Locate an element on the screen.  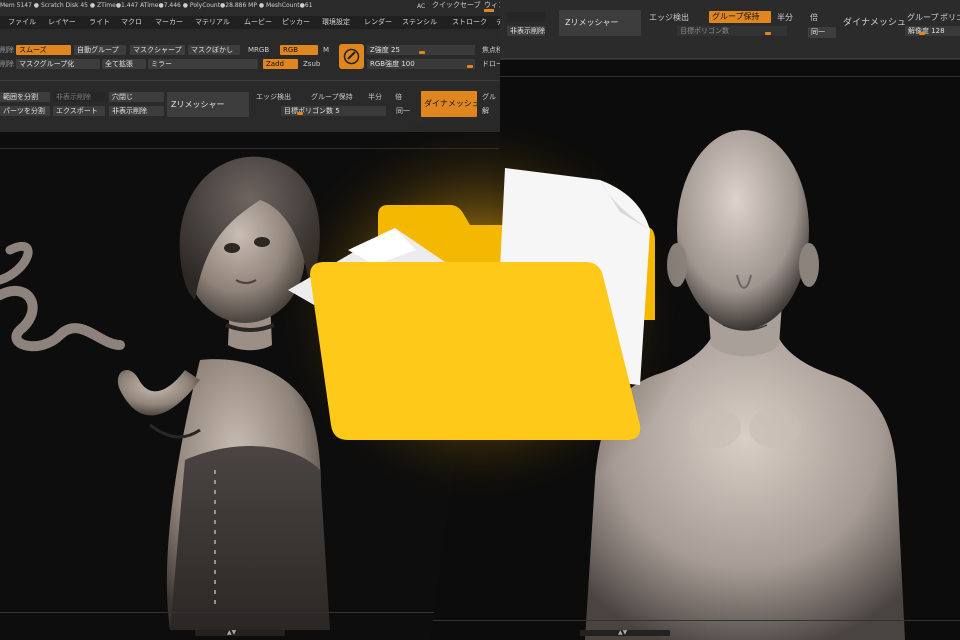
mrgb-label: MRGB is located at coordinates (258, 50).